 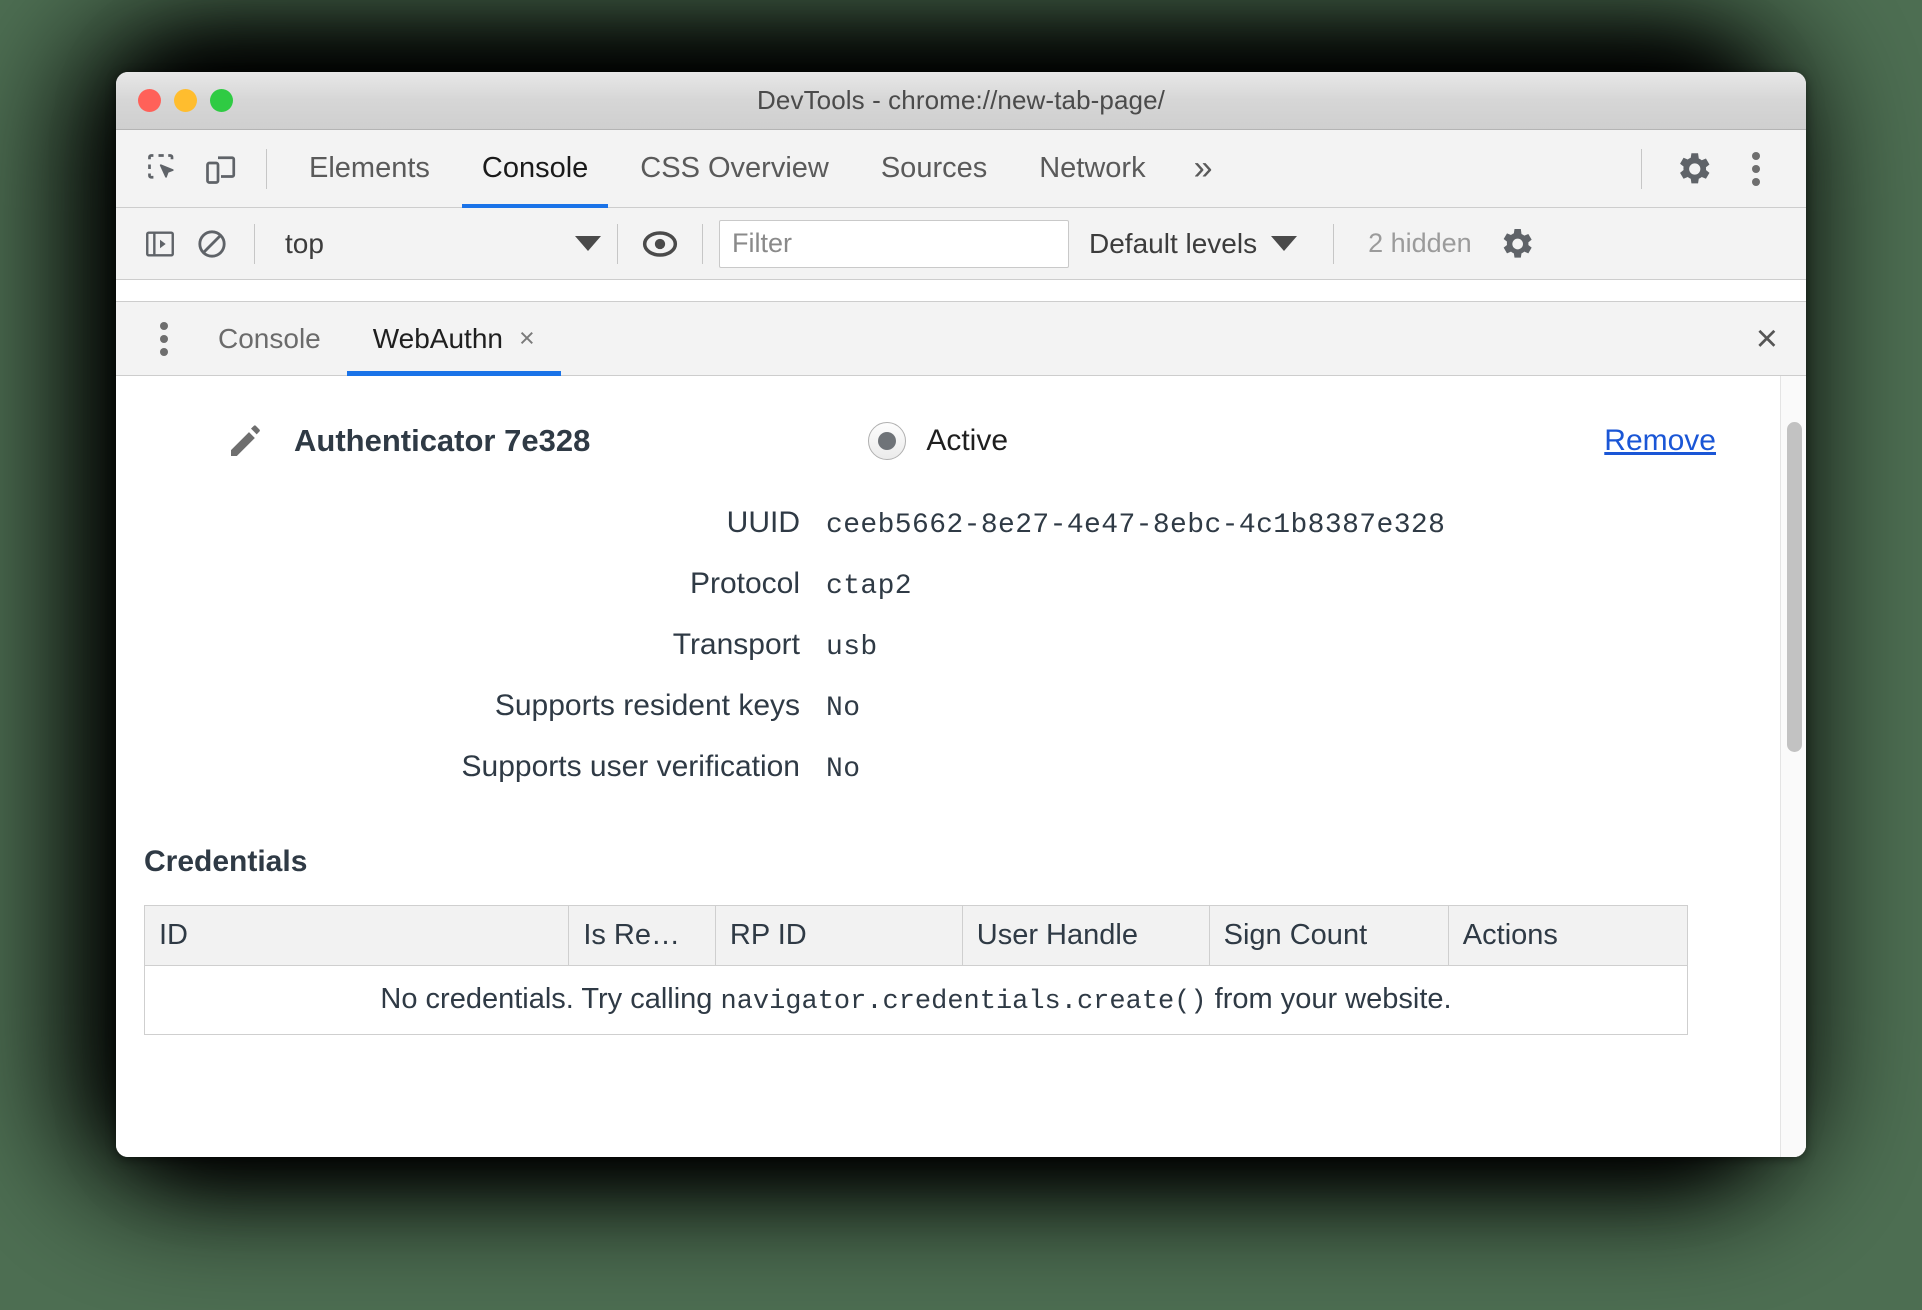 I want to click on drawer-kebab-menu-icon, so click(x=164, y=339).